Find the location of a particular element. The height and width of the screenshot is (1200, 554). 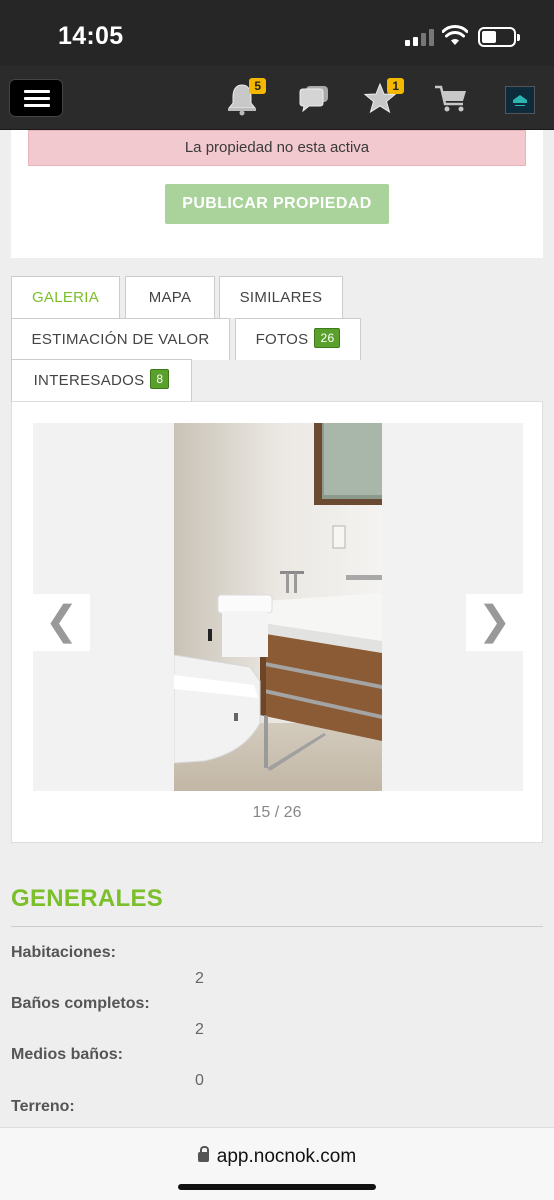

tab-label: GALERIA is located at coordinates (65, 297).